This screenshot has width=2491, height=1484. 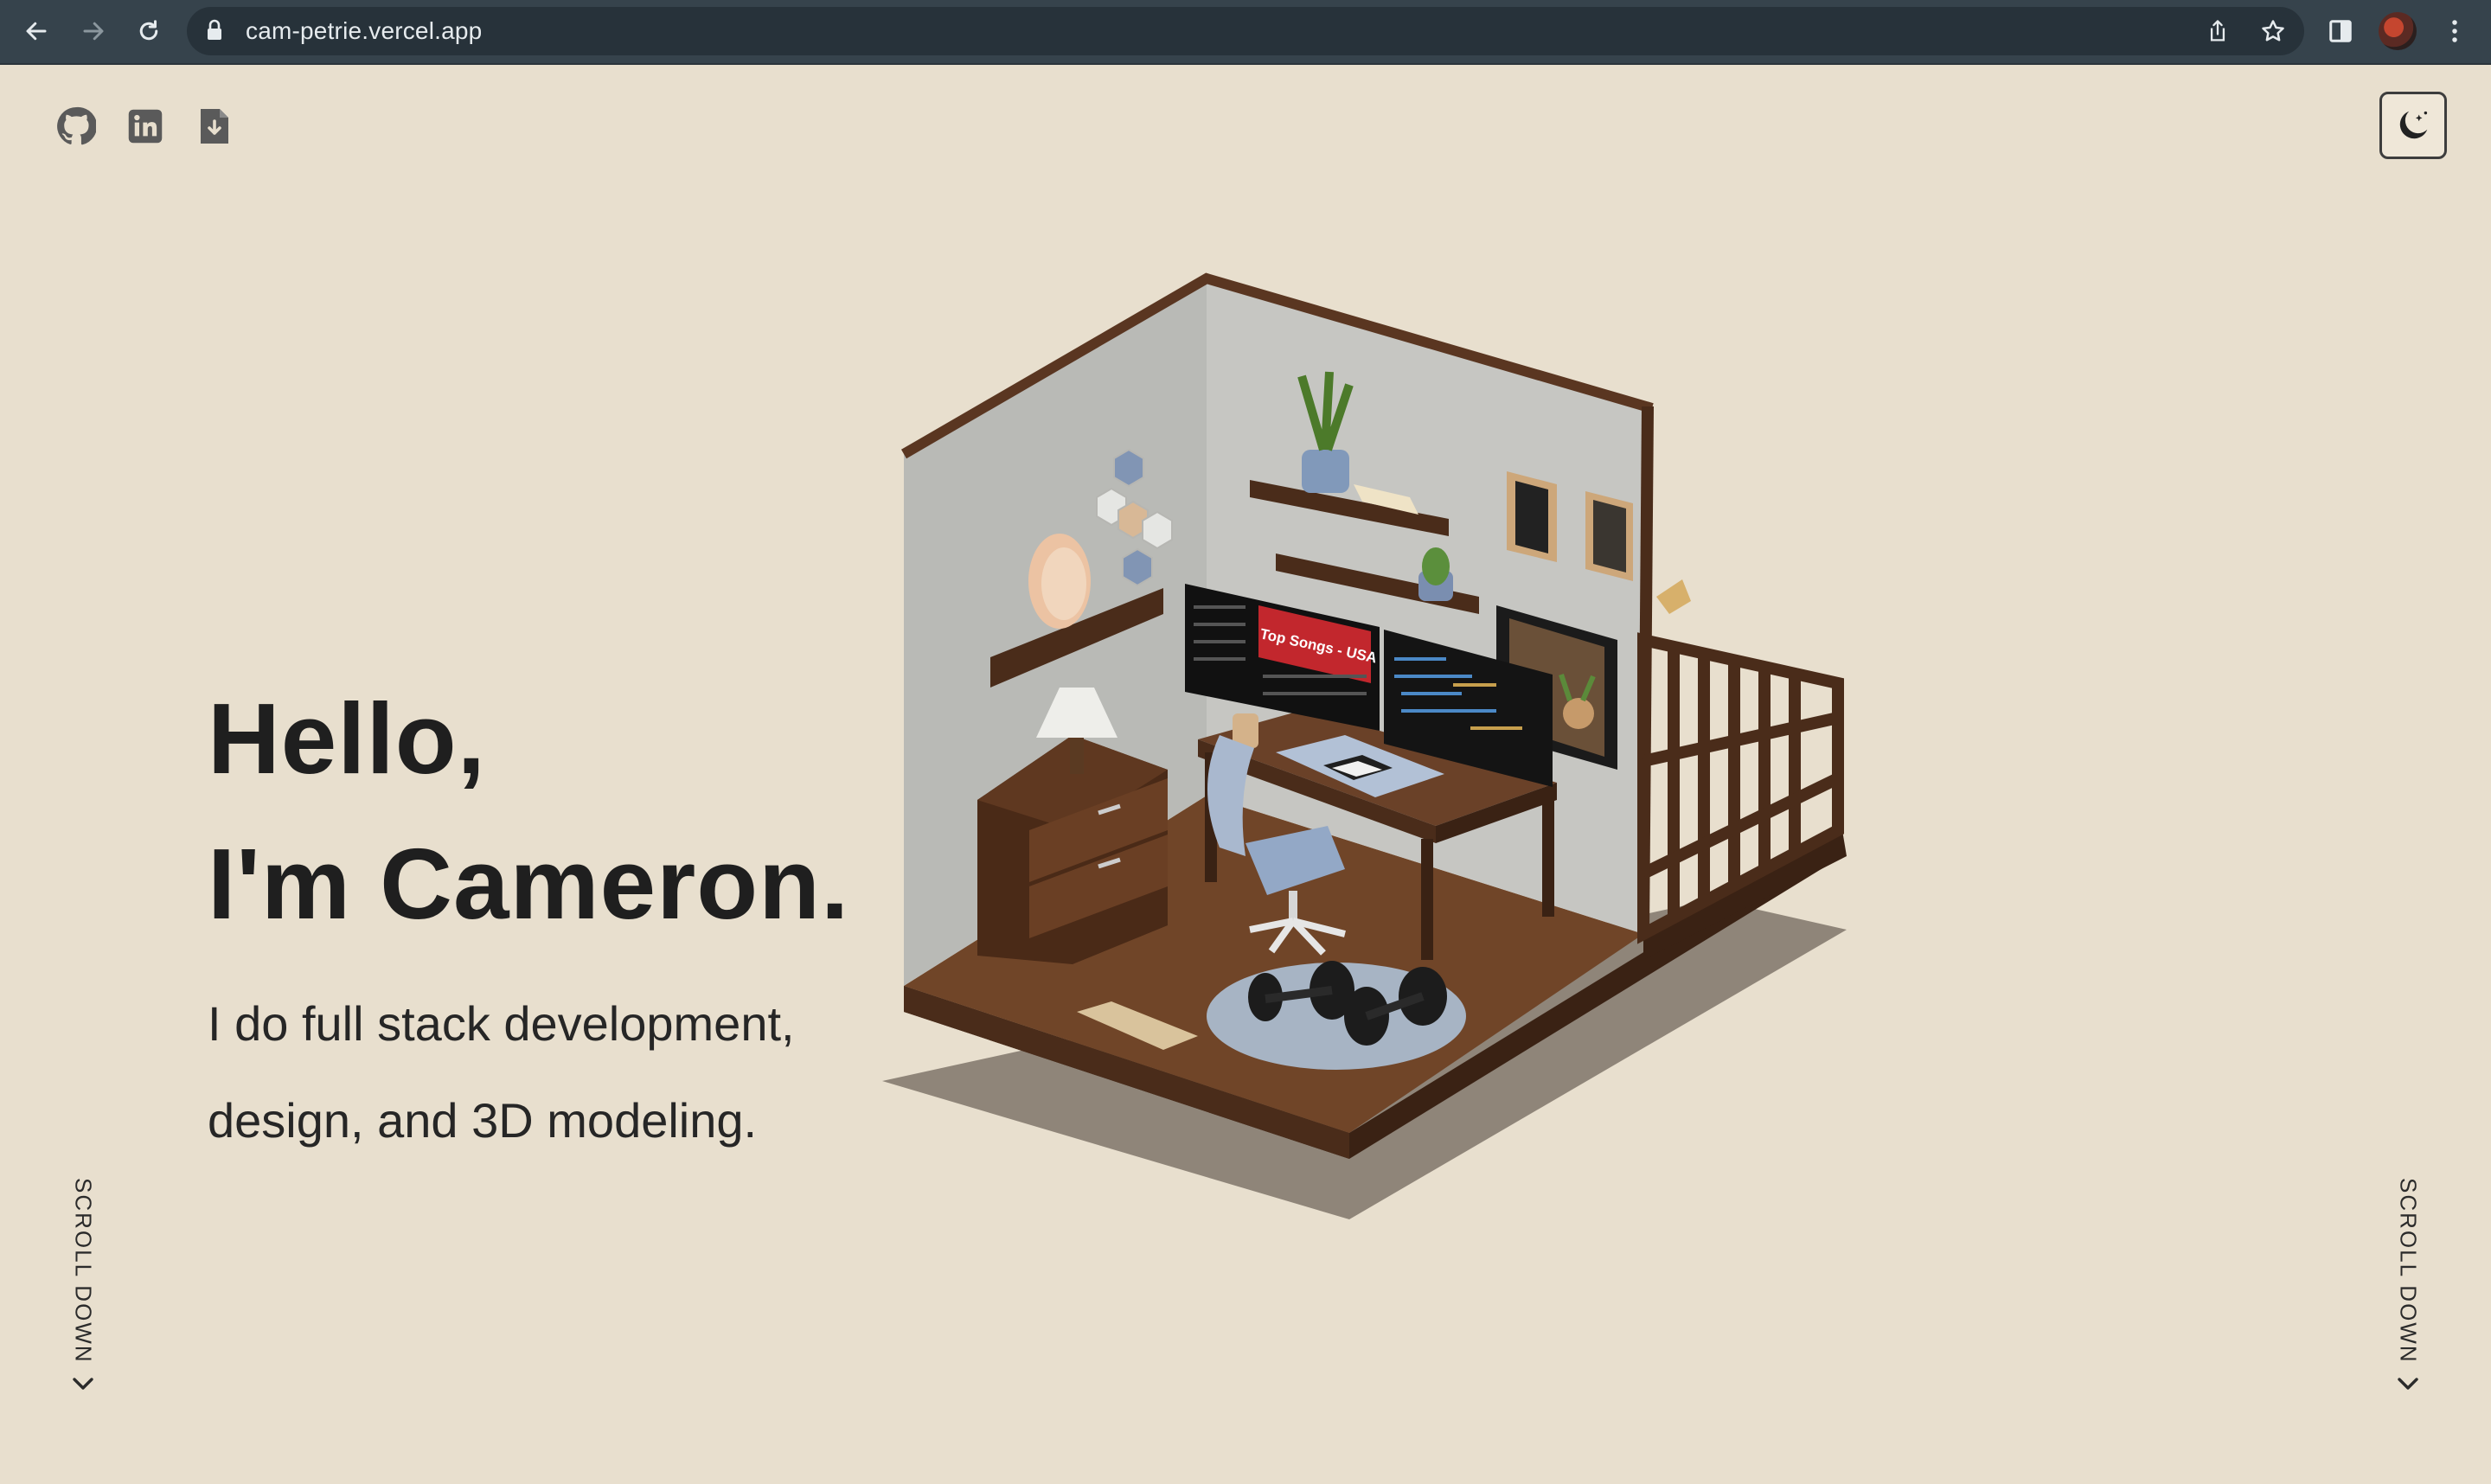 I want to click on github-icon, so click(x=77, y=126).